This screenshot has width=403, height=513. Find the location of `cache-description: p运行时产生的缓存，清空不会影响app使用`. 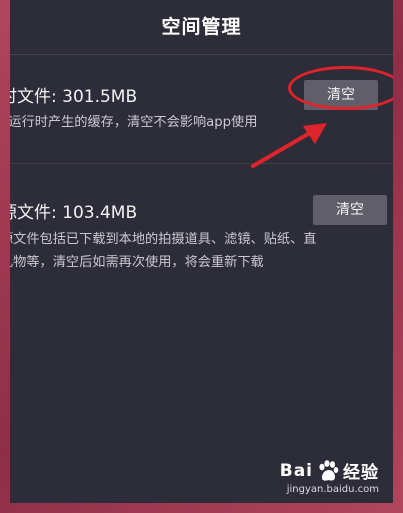

cache-description: p运行时产生的缓存，清空不会影响app使用 is located at coordinates (134, 122).